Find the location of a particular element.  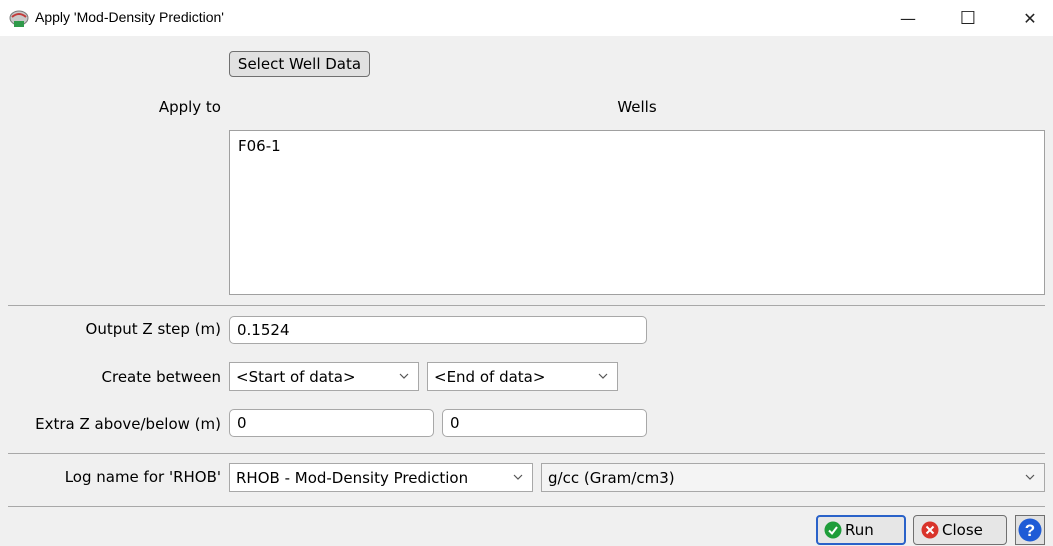

start-of-data-select: <Start of data> is located at coordinates (324, 376).